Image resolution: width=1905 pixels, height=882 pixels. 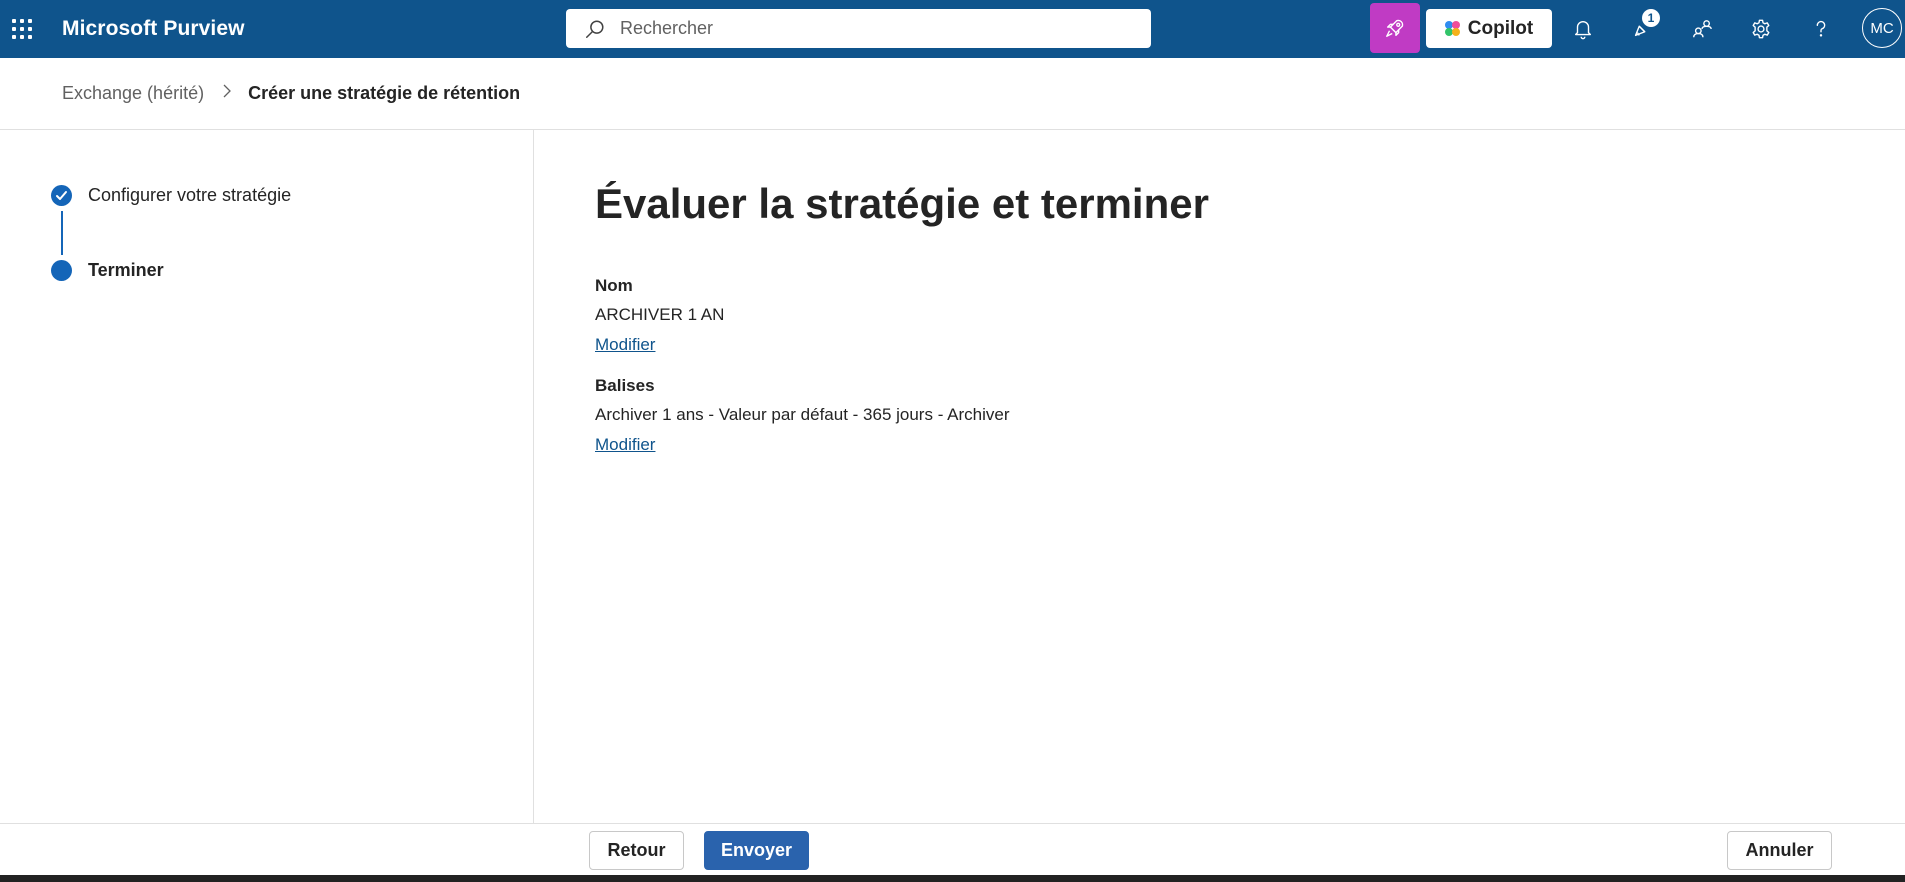 I want to click on current-step-dot-icon, so click(x=61, y=270).